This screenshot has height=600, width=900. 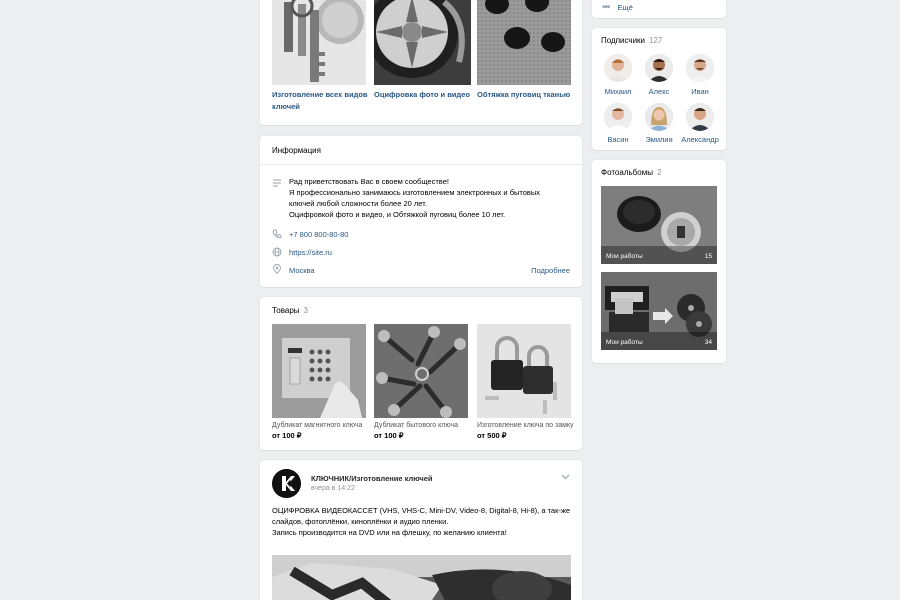 What do you see at coordinates (277, 269) in the screenshot?
I see `location-icon` at bounding box center [277, 269].